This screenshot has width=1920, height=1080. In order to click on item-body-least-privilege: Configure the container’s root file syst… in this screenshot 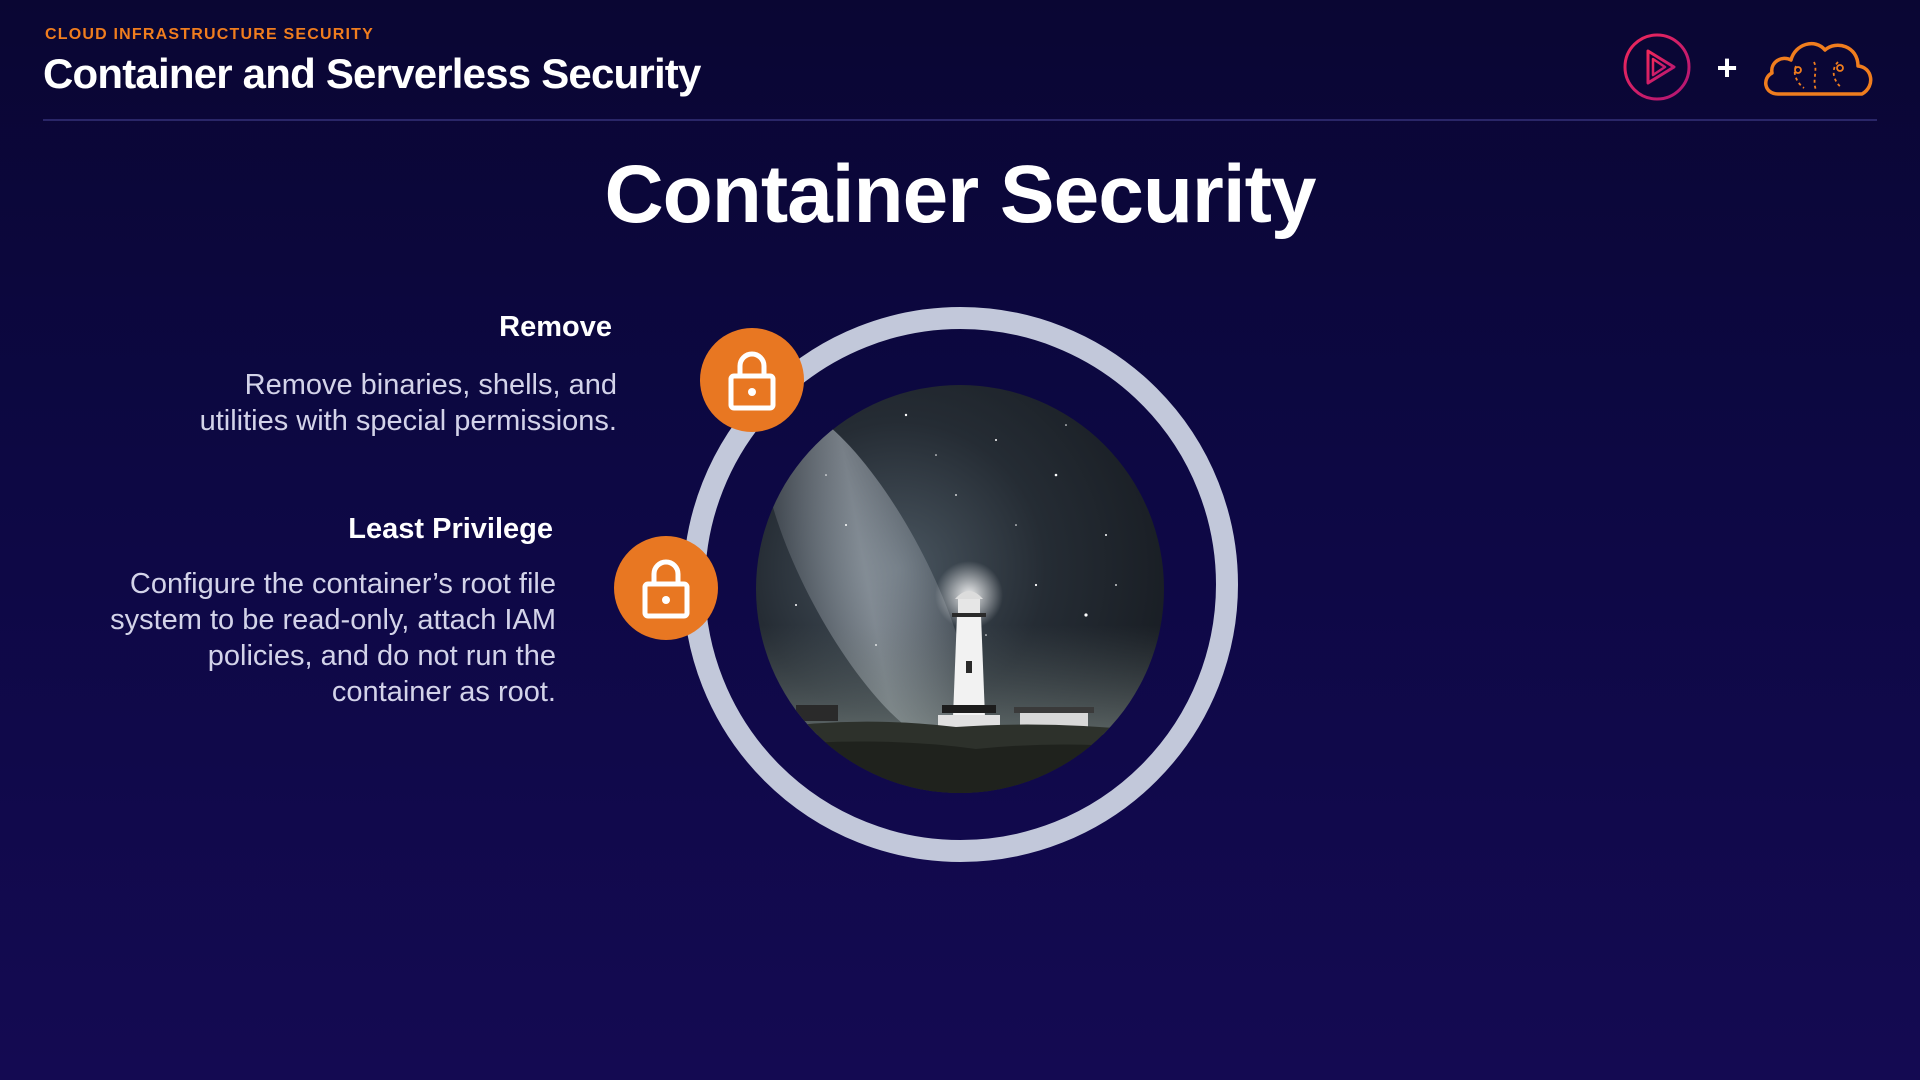, I will do `click(333, 638)`.